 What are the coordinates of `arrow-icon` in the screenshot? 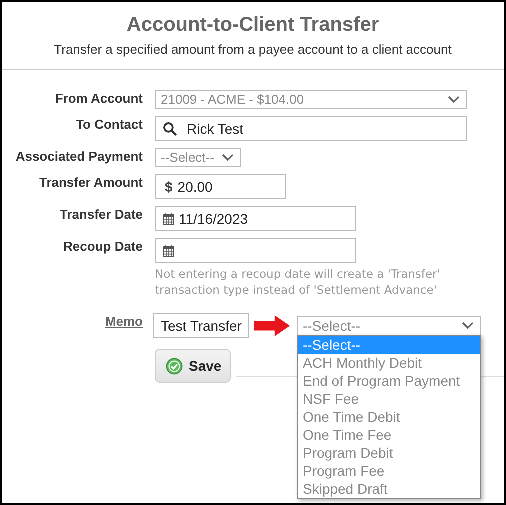 It's located at (273, 325).